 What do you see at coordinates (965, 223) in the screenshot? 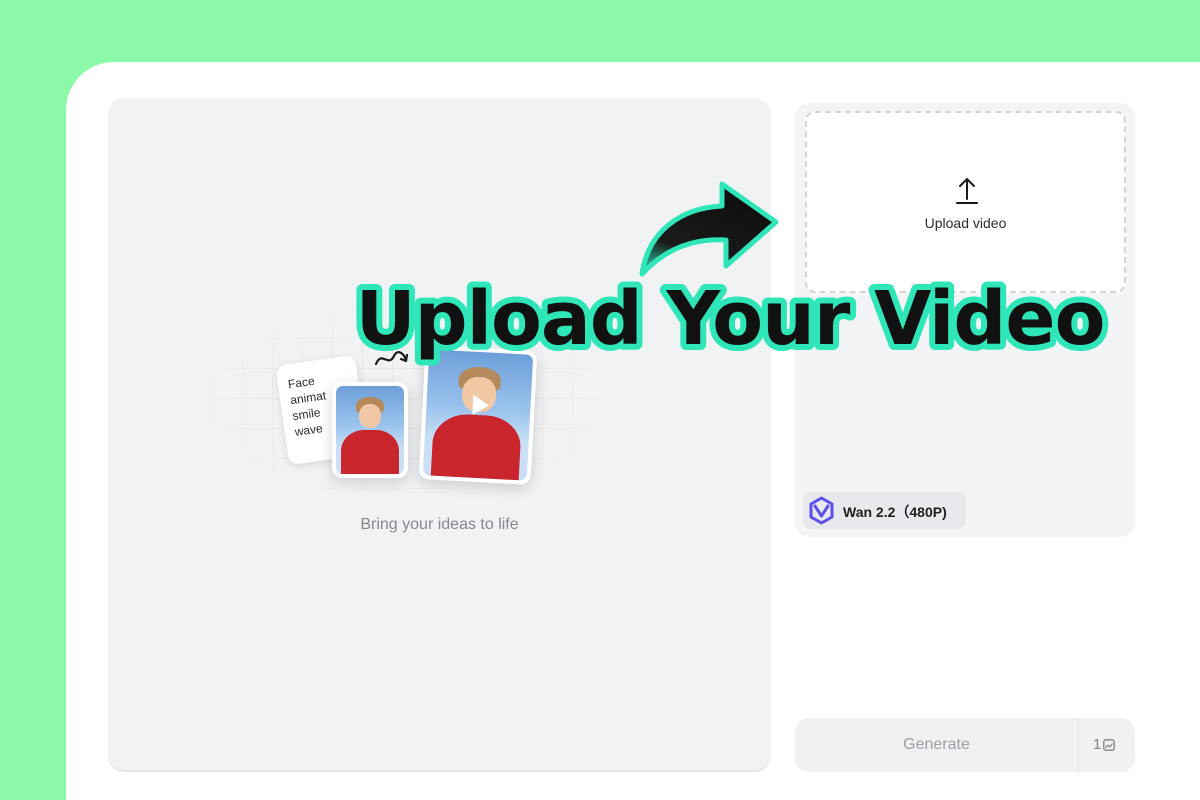
I see `upload-video-label: Upload video` at bounding box center [965, 223].